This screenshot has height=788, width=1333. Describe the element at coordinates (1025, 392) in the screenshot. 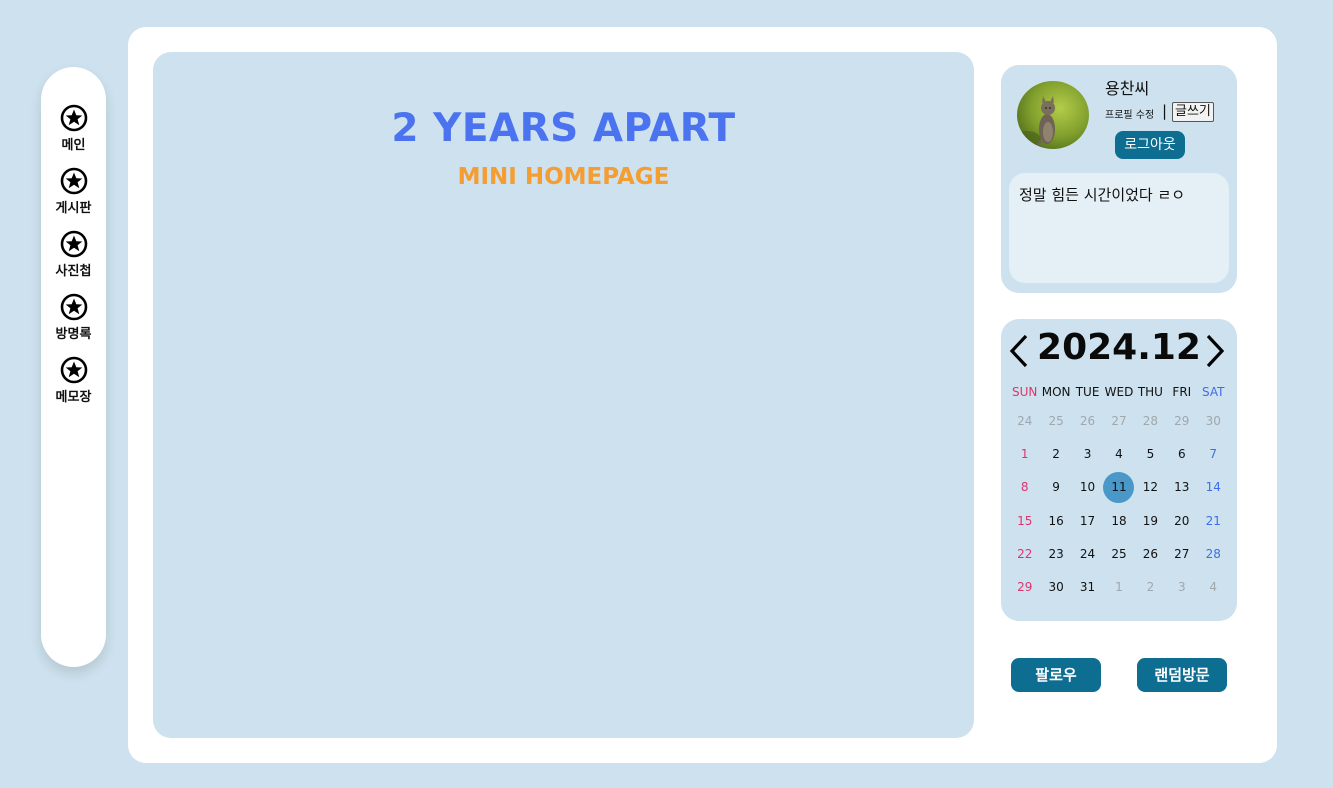

I see `weekday-sun: SUN` at that location.